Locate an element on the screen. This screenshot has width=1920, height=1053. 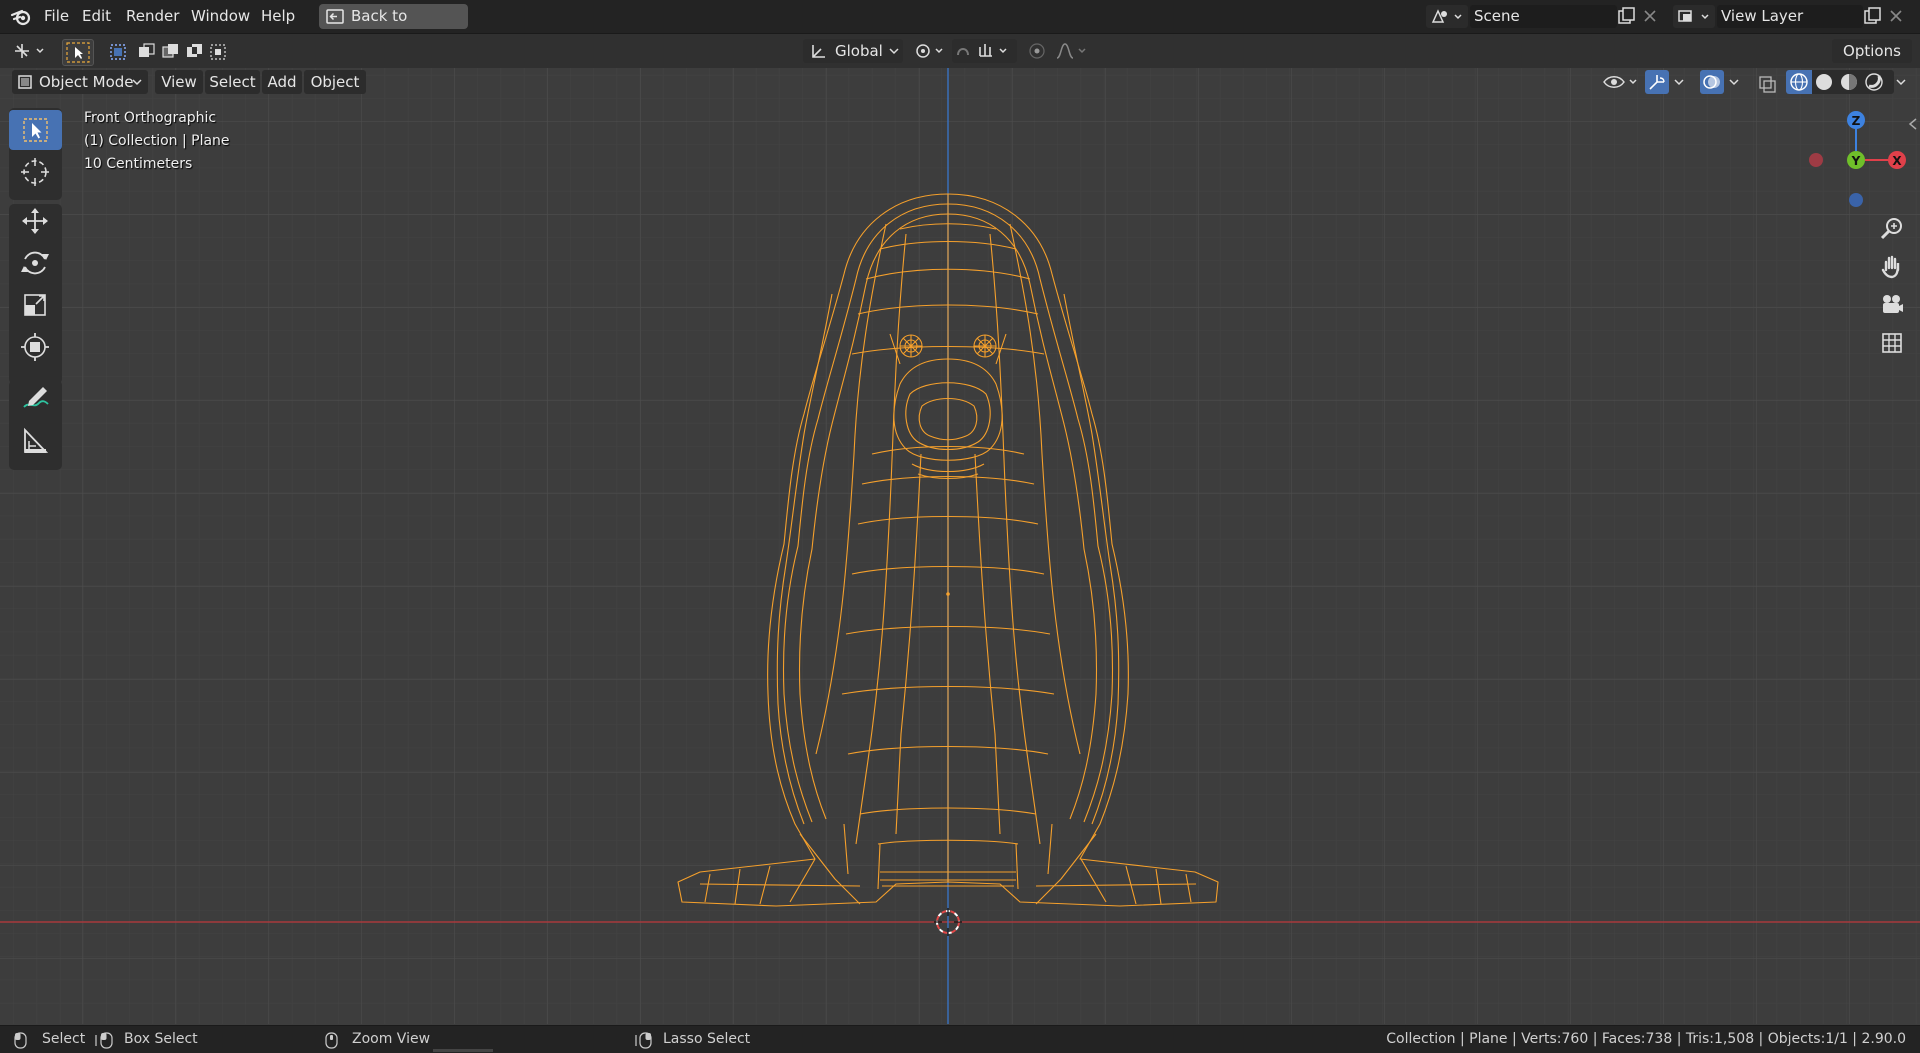
mode-dropdown: Object Mode is located at coordinates (80, 82).